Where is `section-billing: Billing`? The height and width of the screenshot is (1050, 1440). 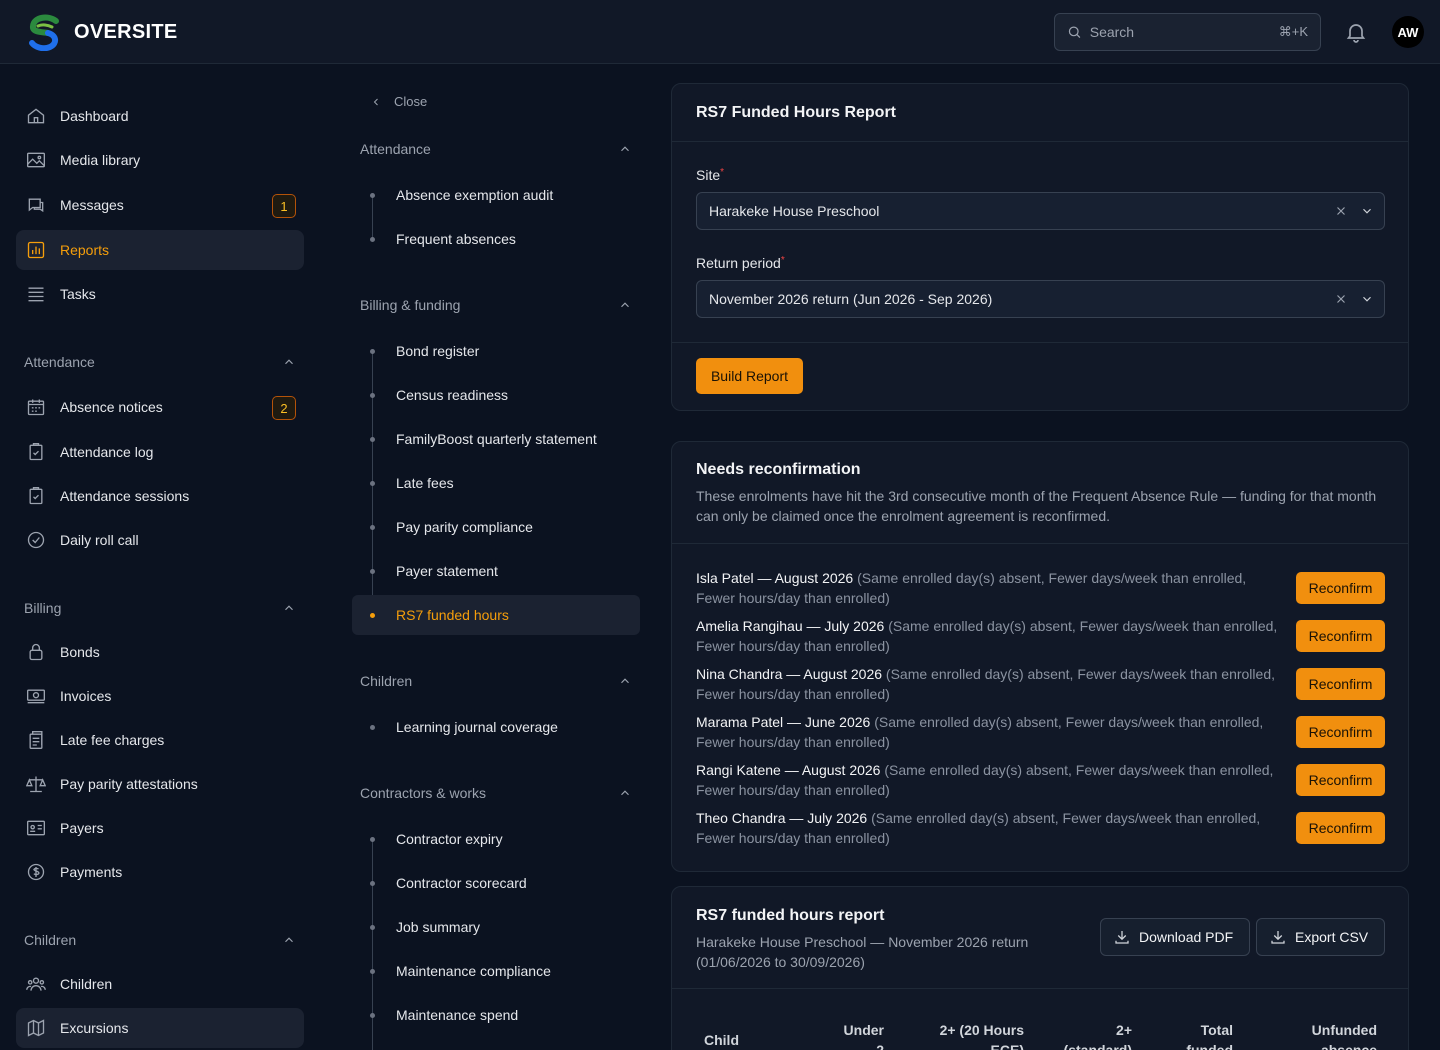 section-billing: Billing is located at coordinates (160, 608).